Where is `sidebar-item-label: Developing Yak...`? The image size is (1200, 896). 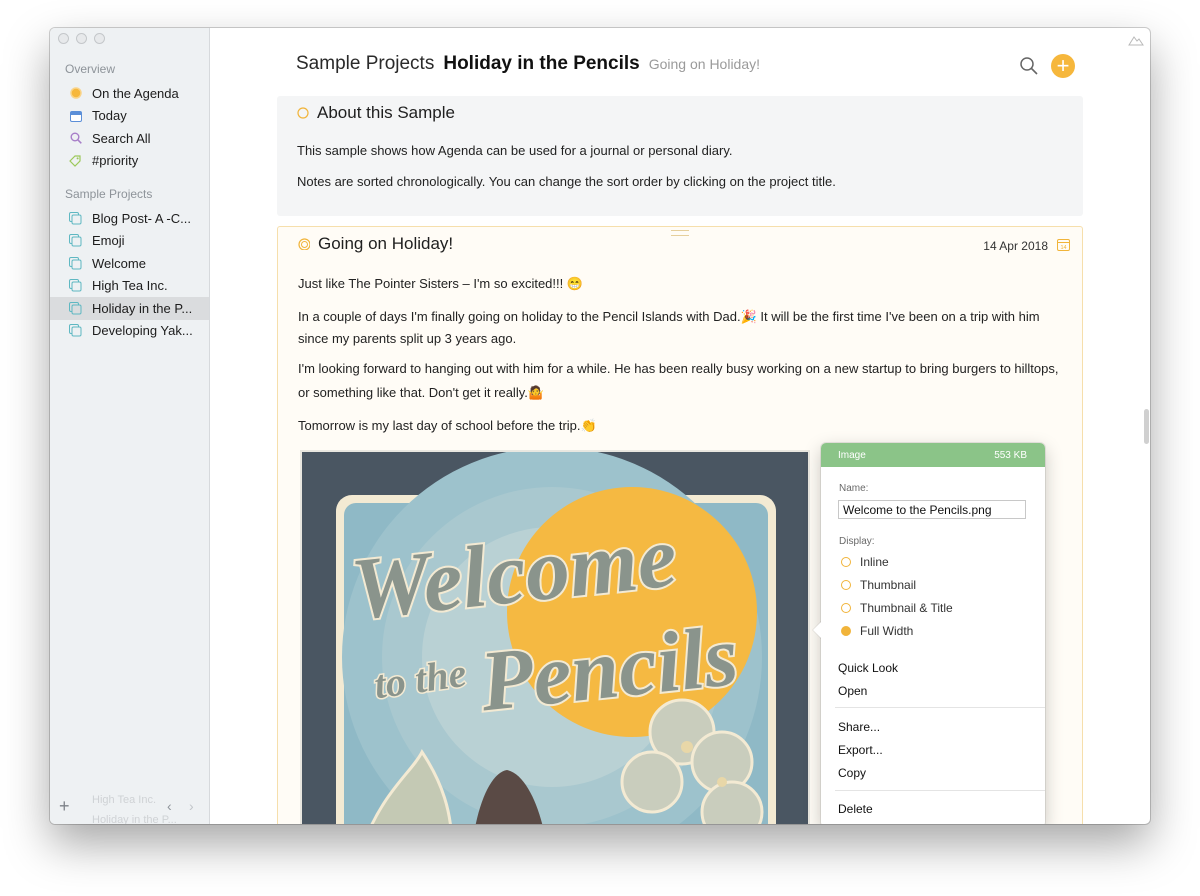
sidebar-item-label: Developing Yak... is located at coordinates (142, 331).